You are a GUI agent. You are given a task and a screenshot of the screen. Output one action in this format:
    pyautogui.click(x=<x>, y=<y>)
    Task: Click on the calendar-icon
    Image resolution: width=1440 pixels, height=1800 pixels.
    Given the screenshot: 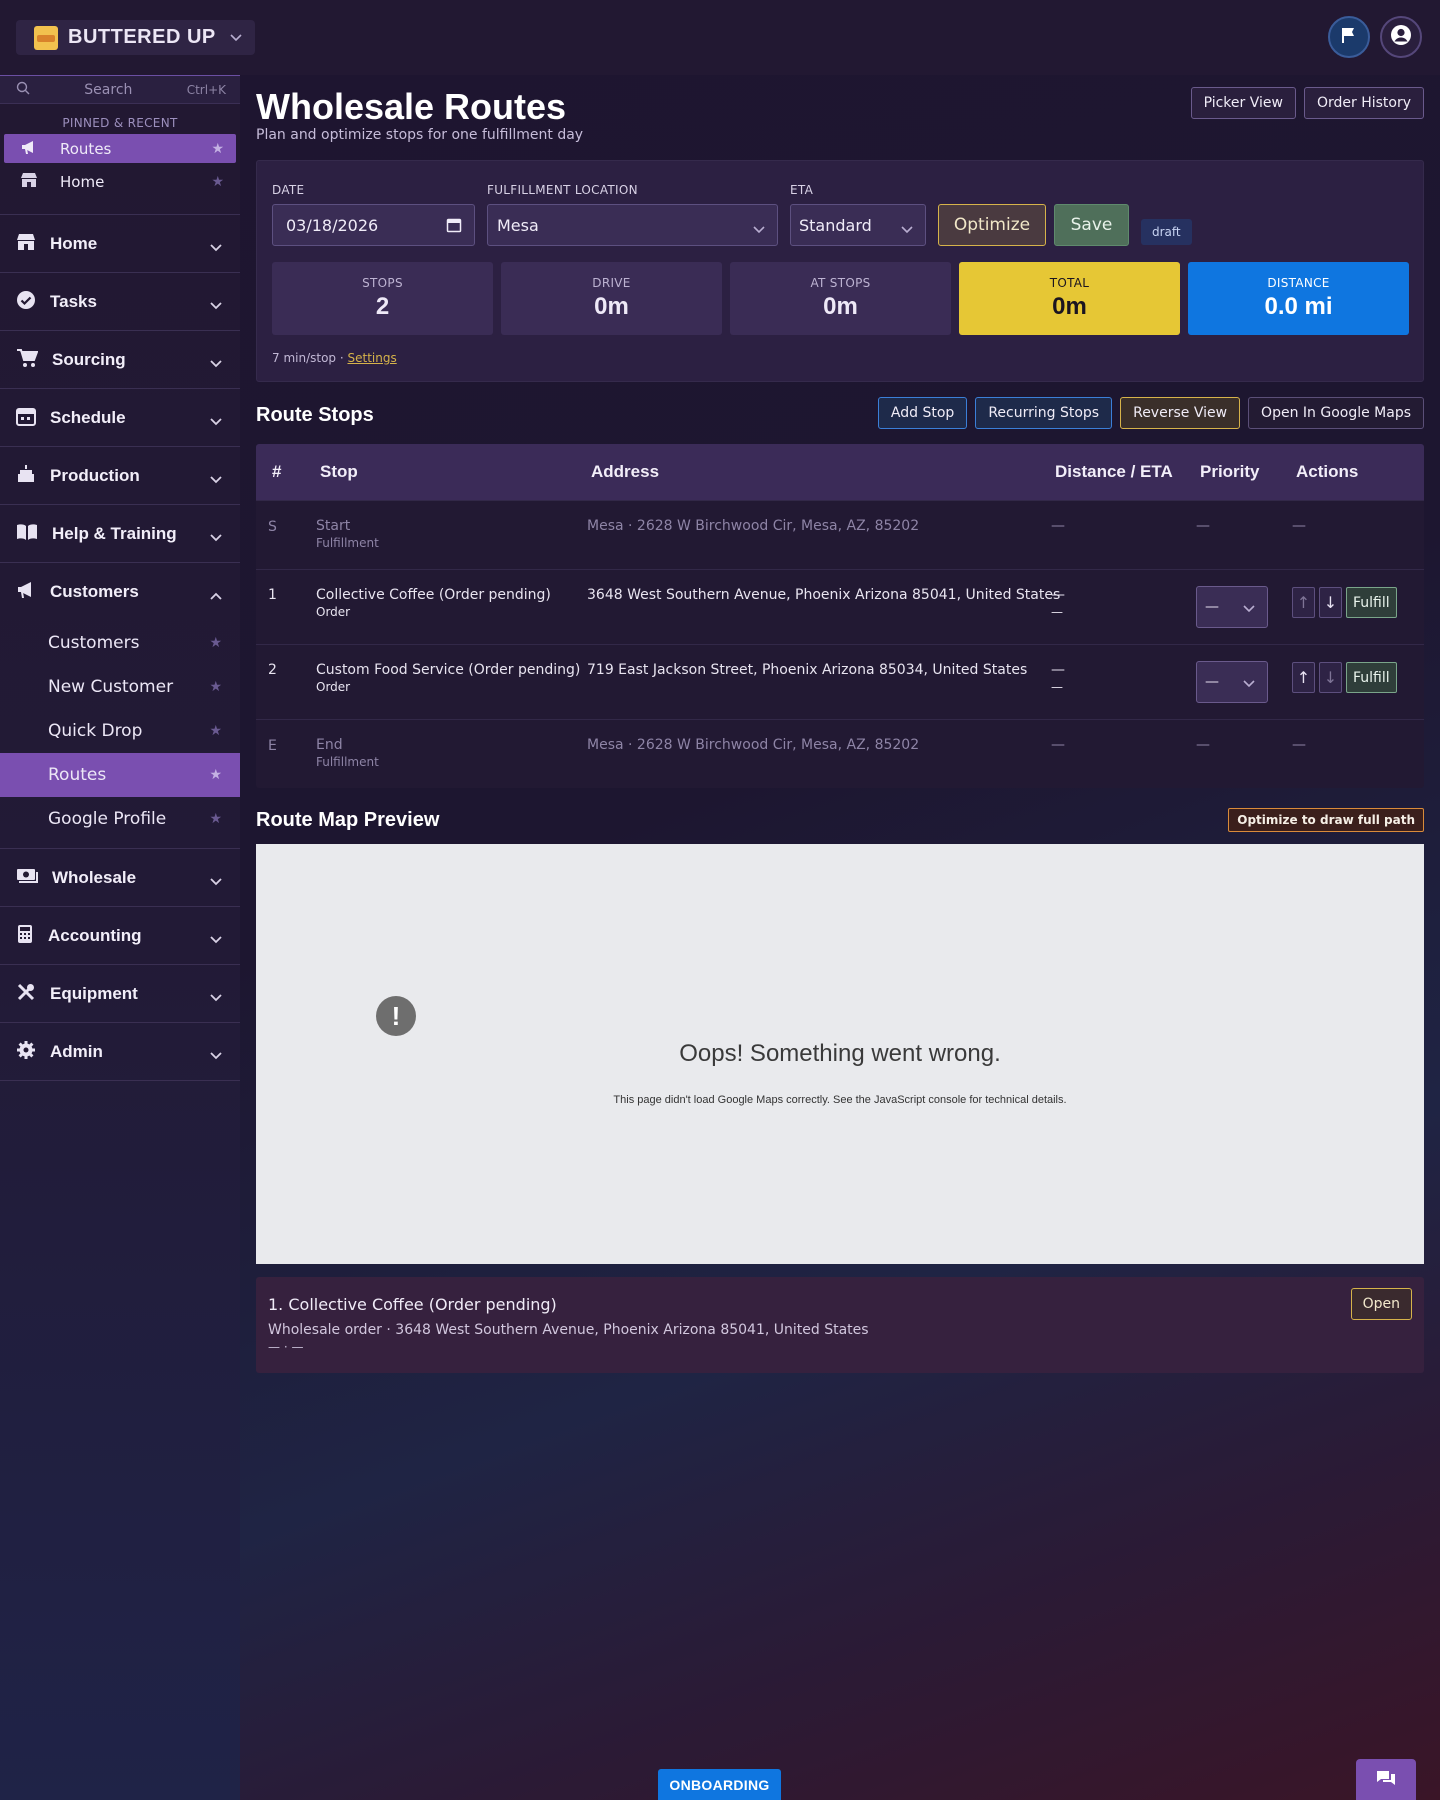 What is the action you would take?
    pyautogui.click(x=454, y=227)
    